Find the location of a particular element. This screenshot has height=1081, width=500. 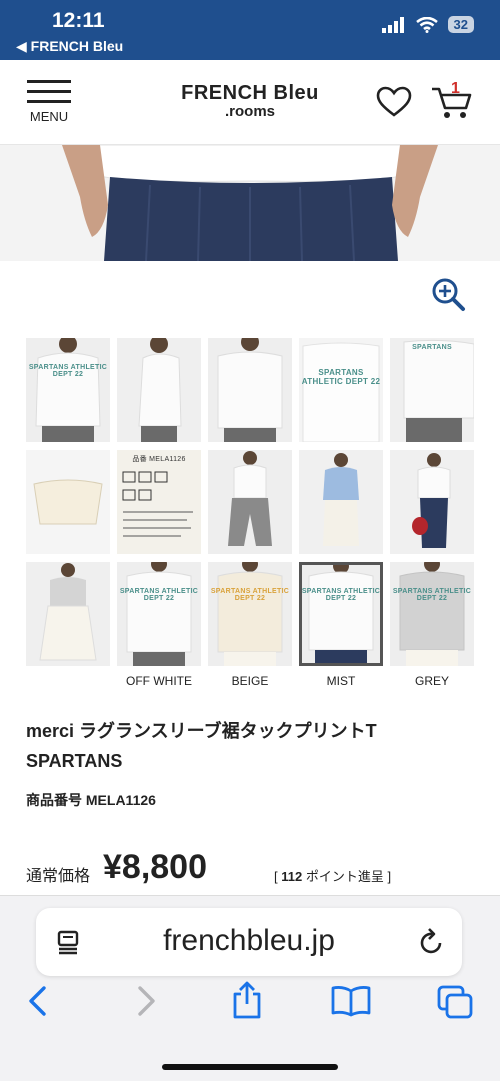

care-label-text: 品番 MELA1126 is located at coordinates (159, 459).